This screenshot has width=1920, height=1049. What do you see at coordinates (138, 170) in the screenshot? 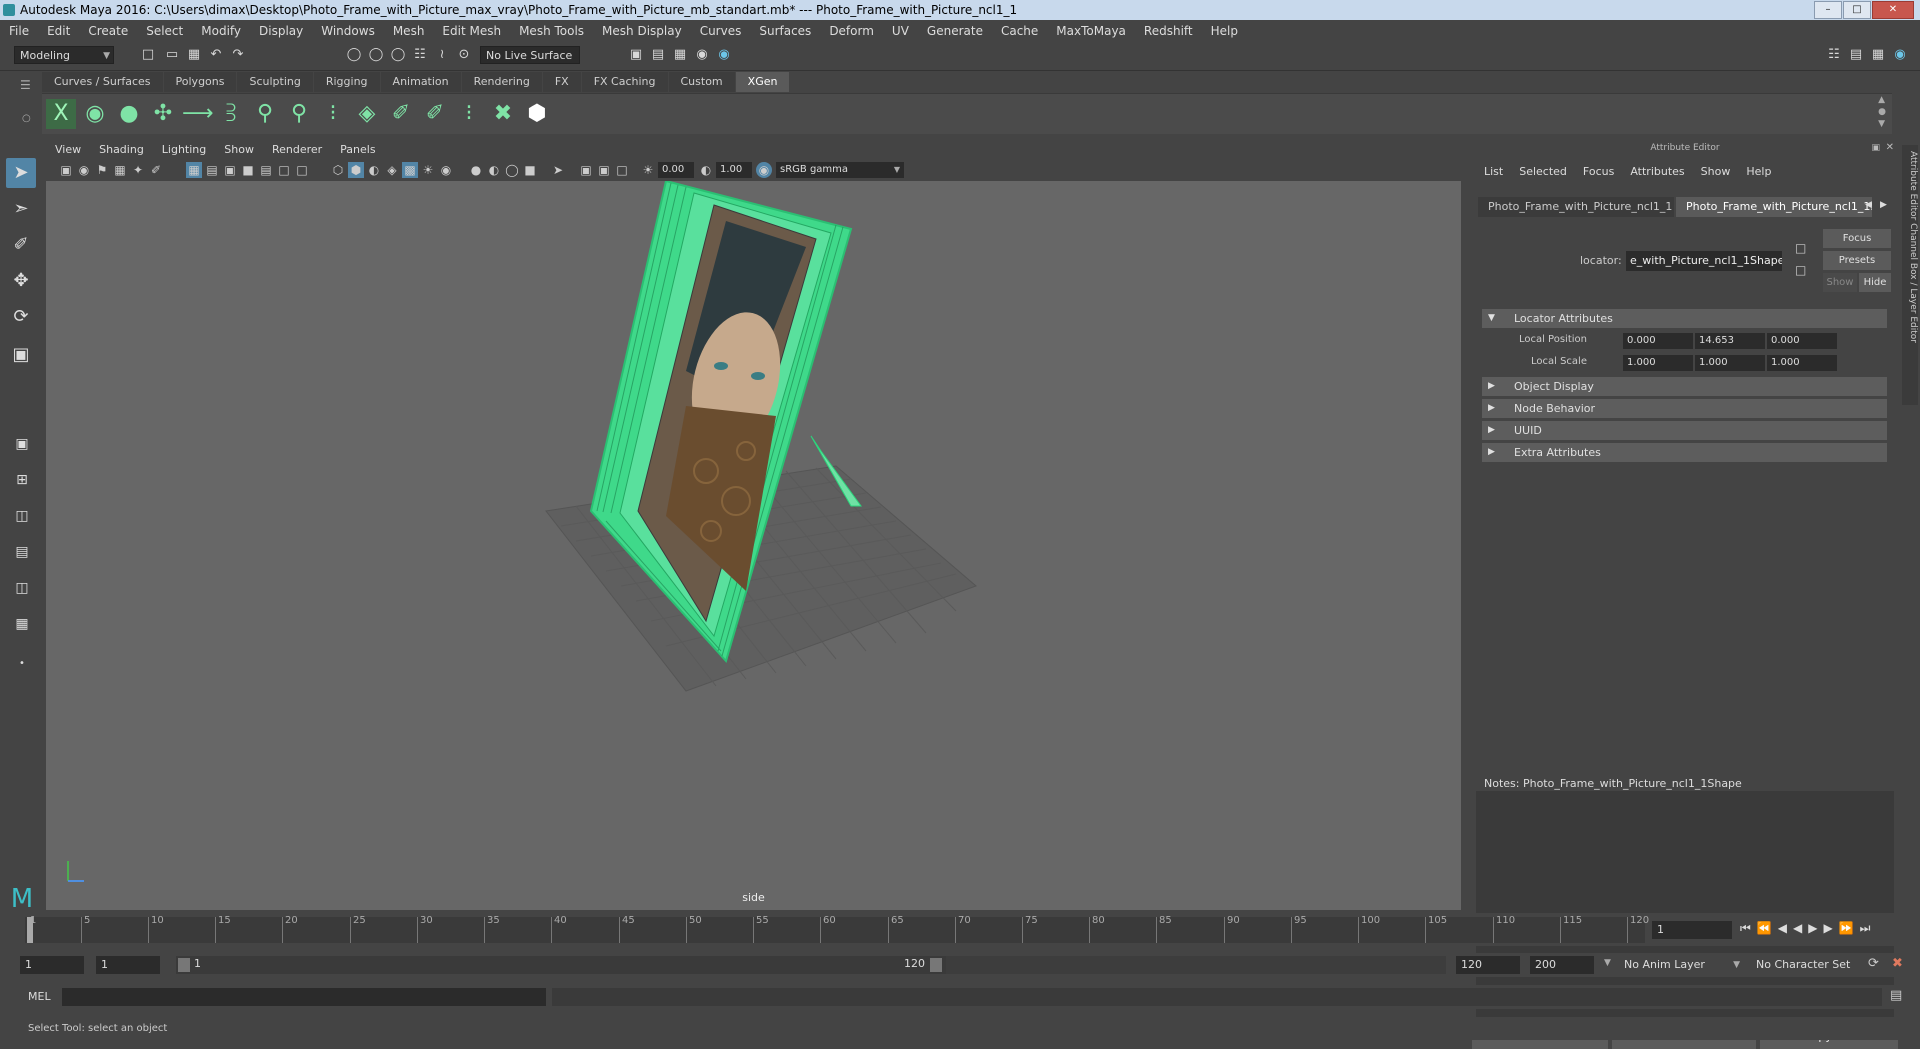
I see `two-d-pan-zoom-icon: ✦` at bounding box center [138, 170].